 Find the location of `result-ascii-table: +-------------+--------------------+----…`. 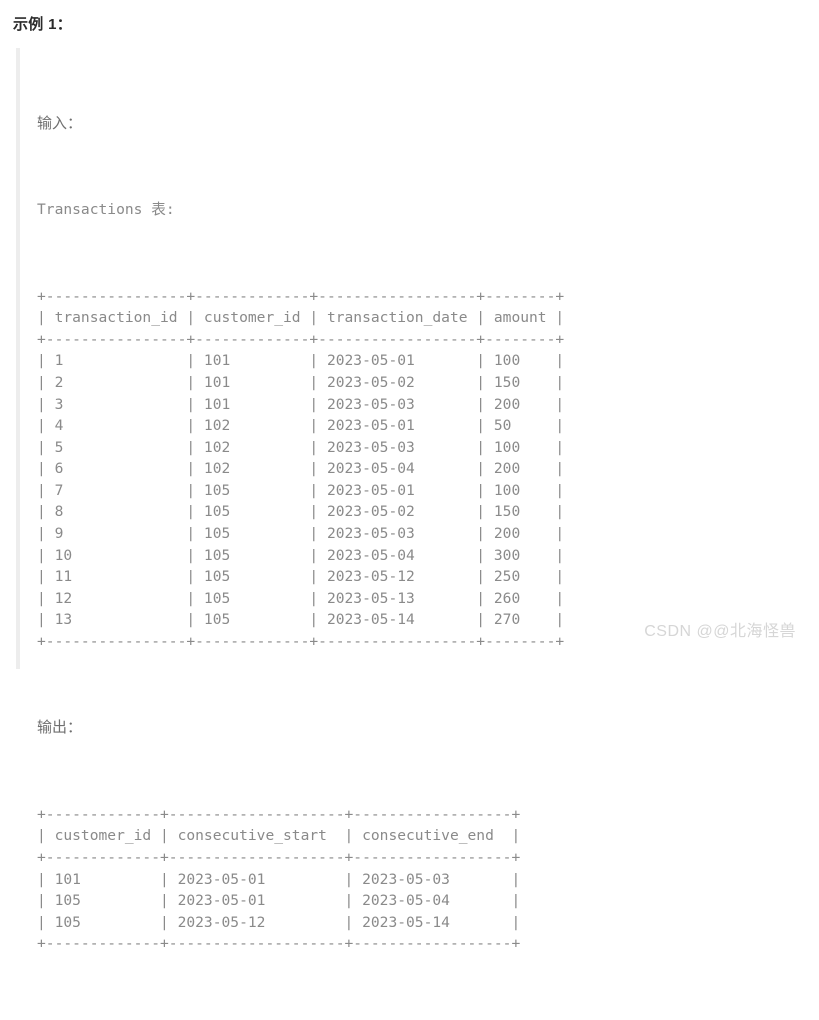

result-ascii-table: +-------------+--------------------+----… is located at coordinates (279, 879).